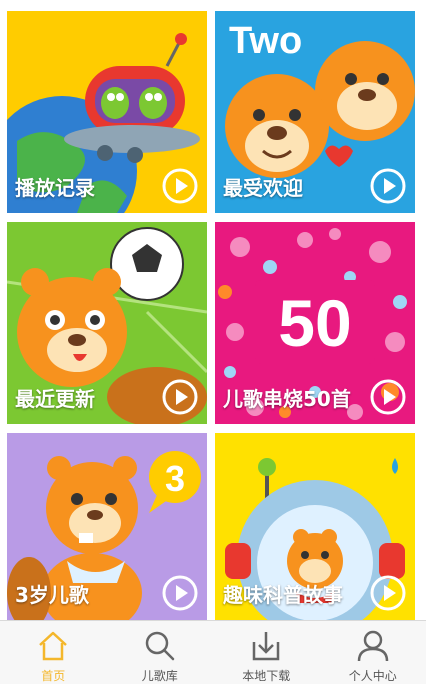  Describe the element at coordinates (283, 595) in the screenshot. I see `tile-label: 趣味科普故事` at that location.